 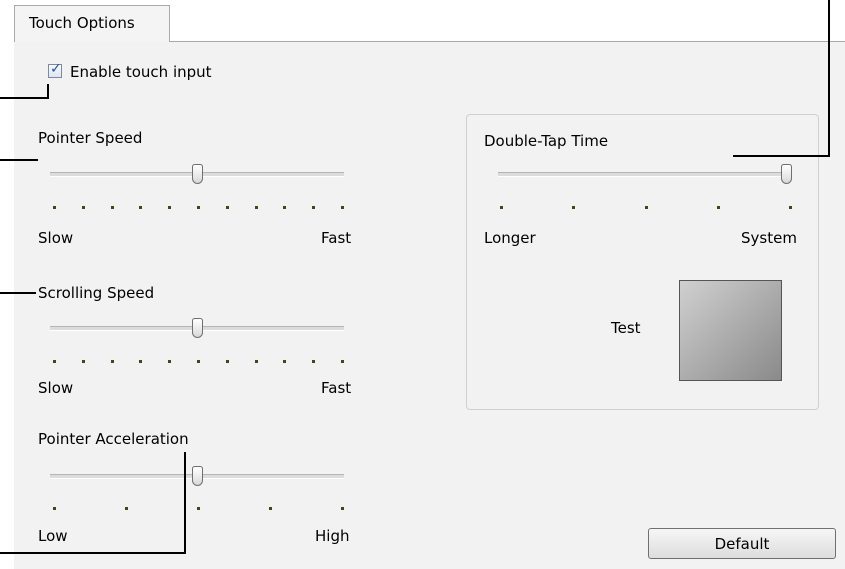 What do you see at coordinates (645, 174) in the screenshot?
I see `double-tap-track` at bounding box center [645, 174].